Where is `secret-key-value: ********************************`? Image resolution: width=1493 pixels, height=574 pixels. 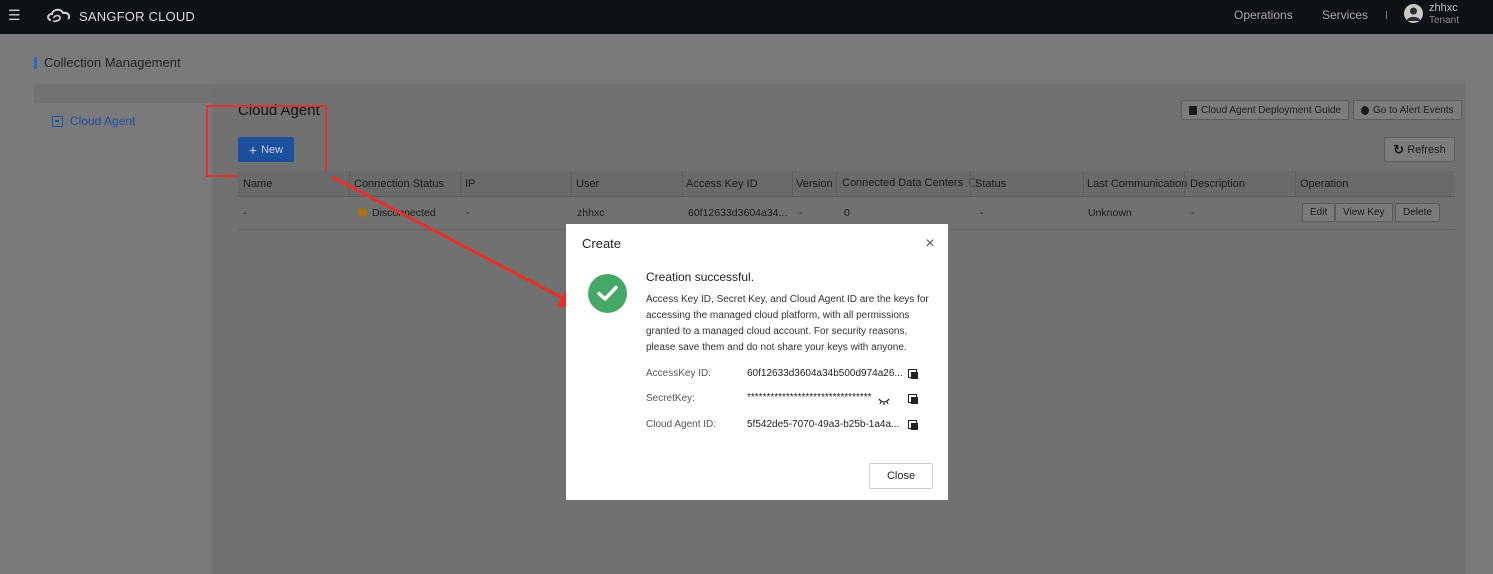
secret-key-value: ******************************** is located at coordinates (809, 397).